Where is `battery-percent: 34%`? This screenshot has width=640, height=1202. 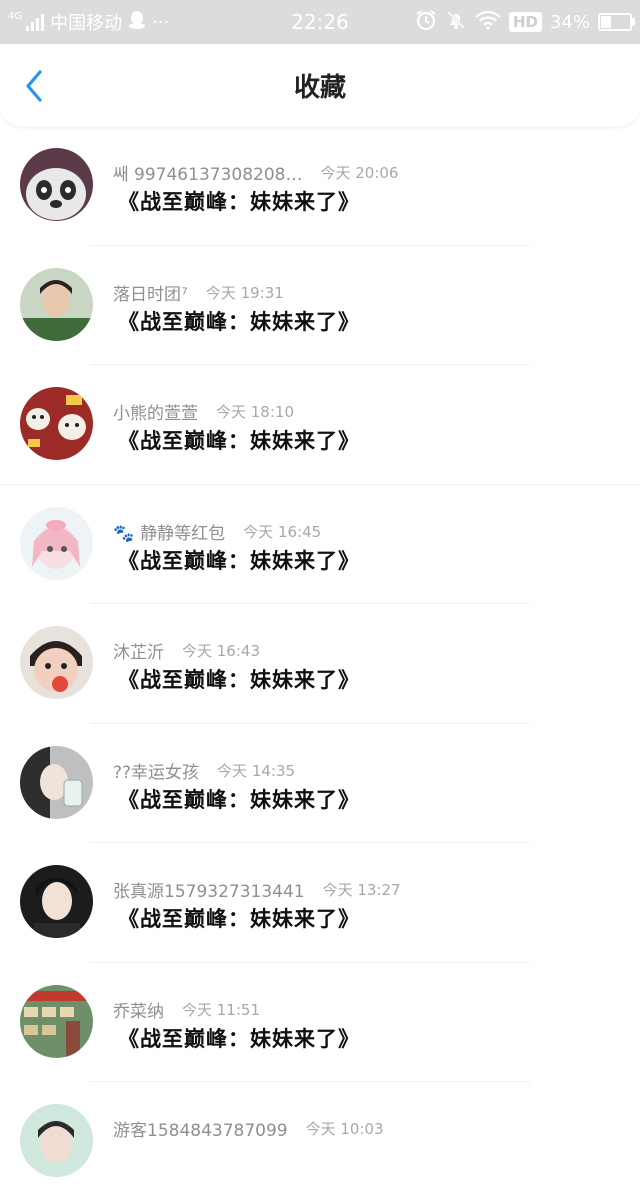
battery-percent: 34% is located at coordinates (569, 22).